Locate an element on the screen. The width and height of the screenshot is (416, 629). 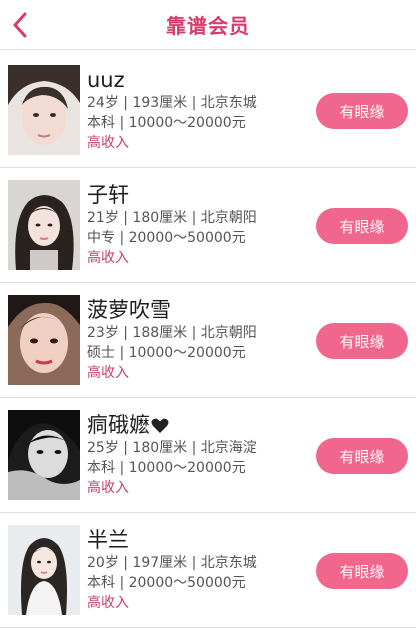
chevron-left-icon is located at coordinates (20, 25).